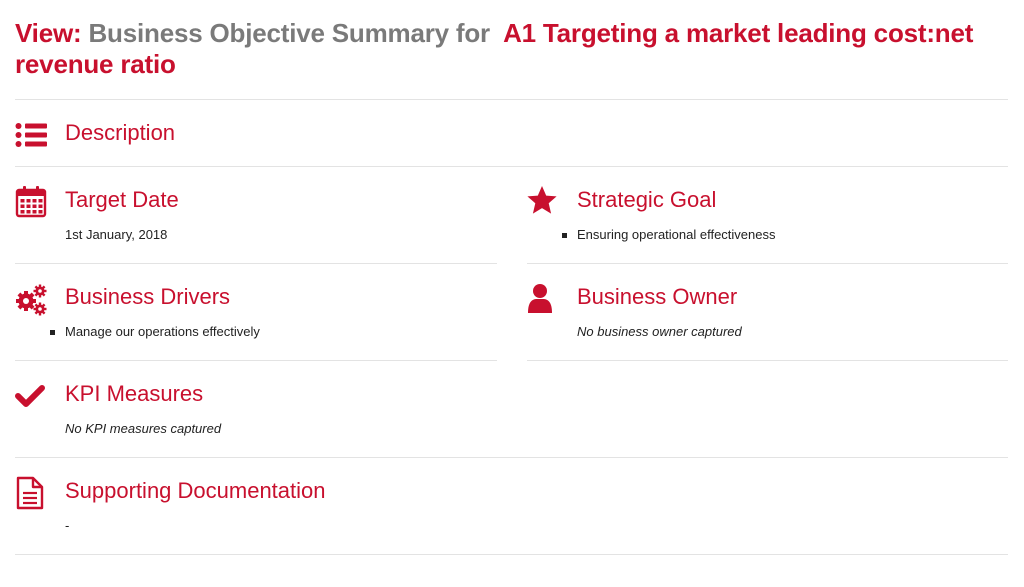 This screenshot has height=587, width=1024. Describe the element at coordinates (510, 135) in the screenshot. I see `description-section: Description` at that location.